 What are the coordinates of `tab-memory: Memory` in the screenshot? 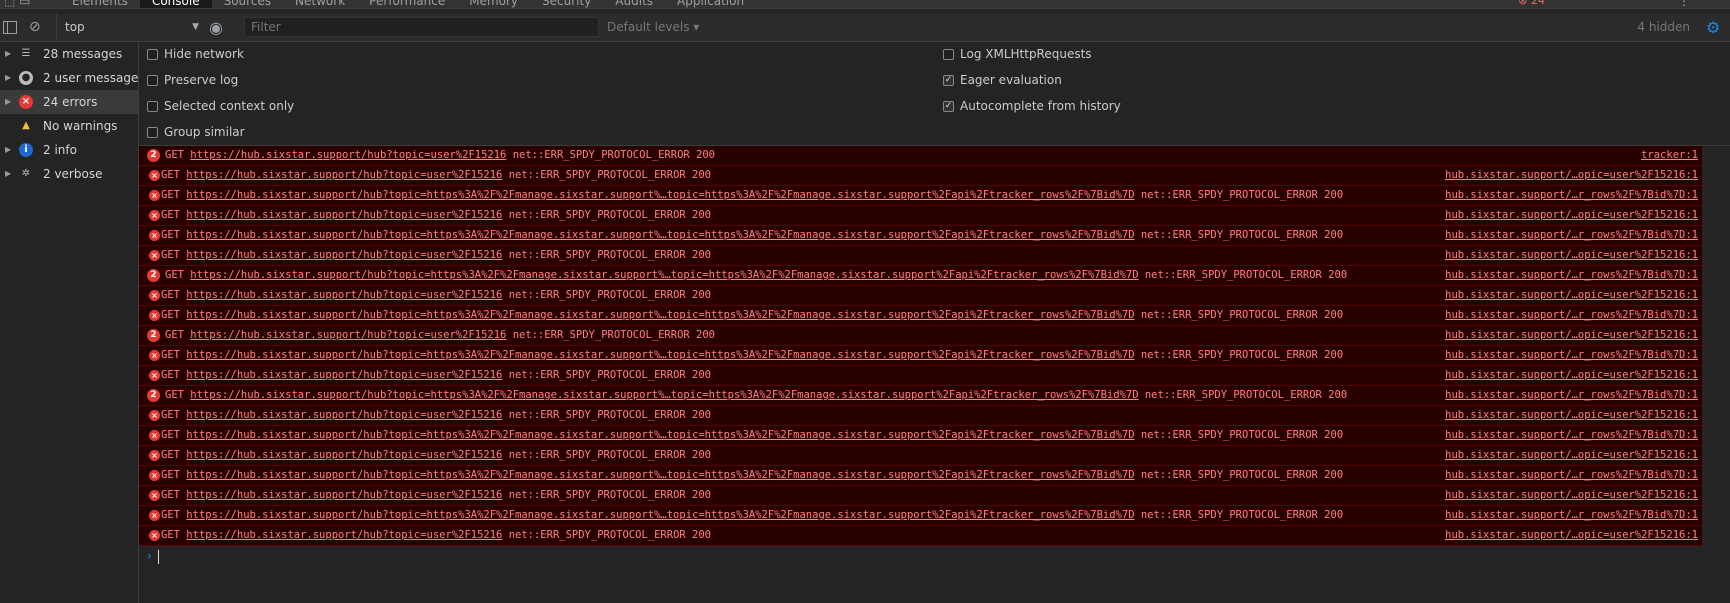 It's located at (493, 4).